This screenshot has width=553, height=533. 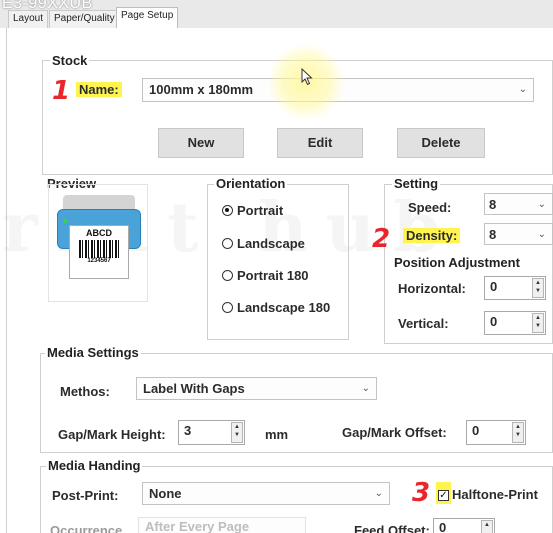 What do you see at coordinates (266, 493) in the screenshot?
I see `post-print-select: None ⌄` at bounding box center [266, 493].